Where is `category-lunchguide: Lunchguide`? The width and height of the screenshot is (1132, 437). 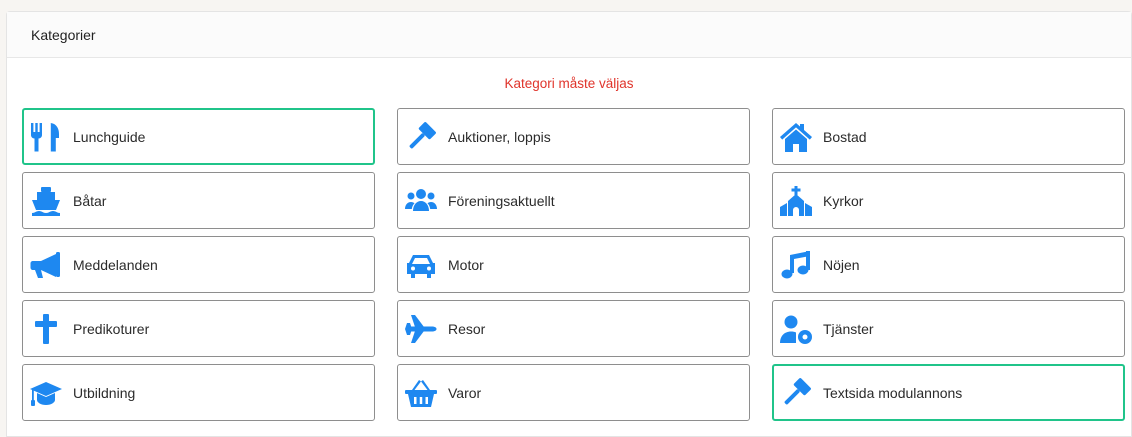
category-lunchguide: Lunchguide is located at coordinates (198, 136).